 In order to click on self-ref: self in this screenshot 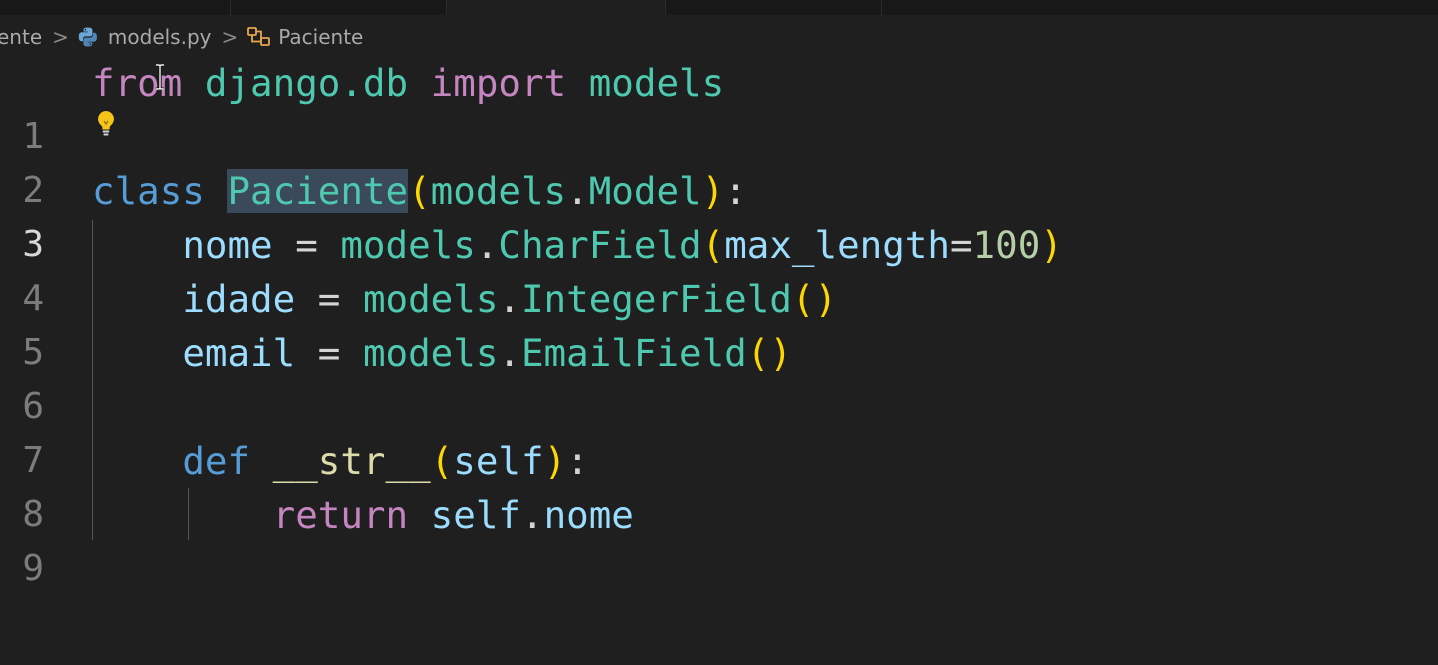, I will do `click(475, 515)`.